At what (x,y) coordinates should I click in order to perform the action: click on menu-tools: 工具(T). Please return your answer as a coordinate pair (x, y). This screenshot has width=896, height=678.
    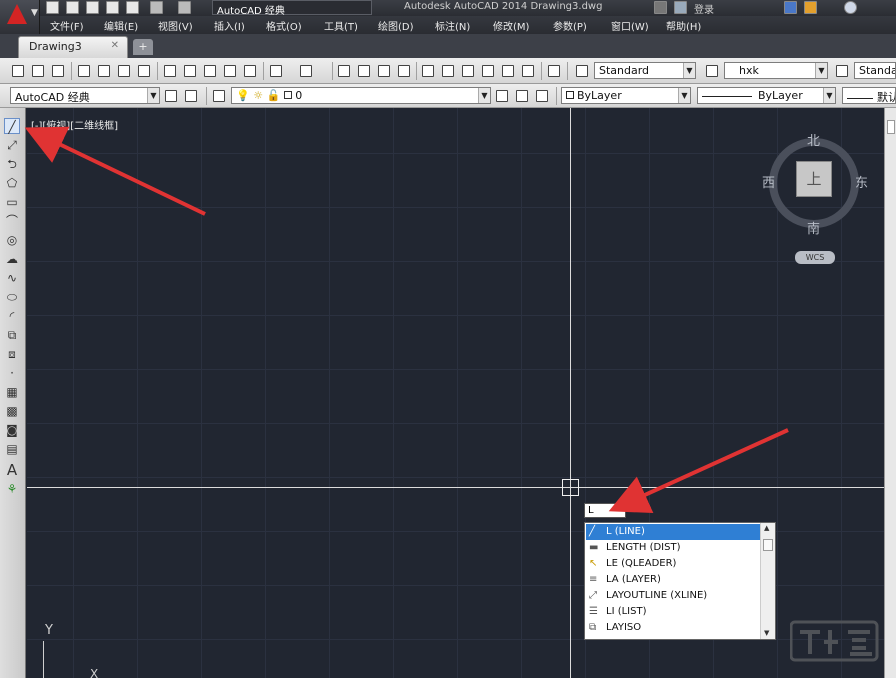
    Looking at the image, I should click on (341, 25).